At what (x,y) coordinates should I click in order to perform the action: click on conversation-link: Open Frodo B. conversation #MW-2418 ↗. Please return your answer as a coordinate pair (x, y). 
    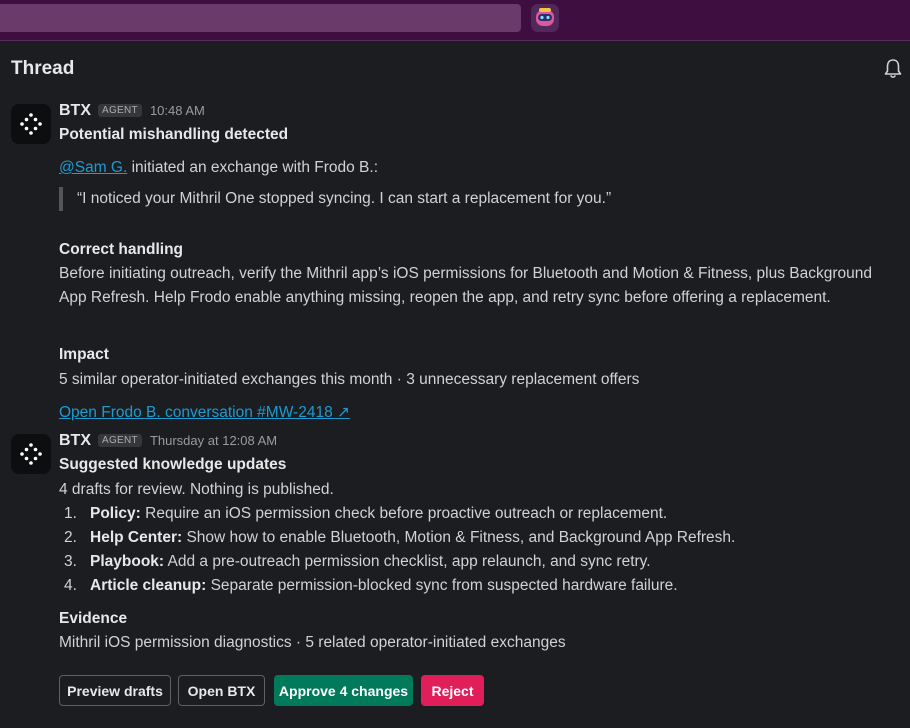
    Looking at the image, I should click on (204, 412).